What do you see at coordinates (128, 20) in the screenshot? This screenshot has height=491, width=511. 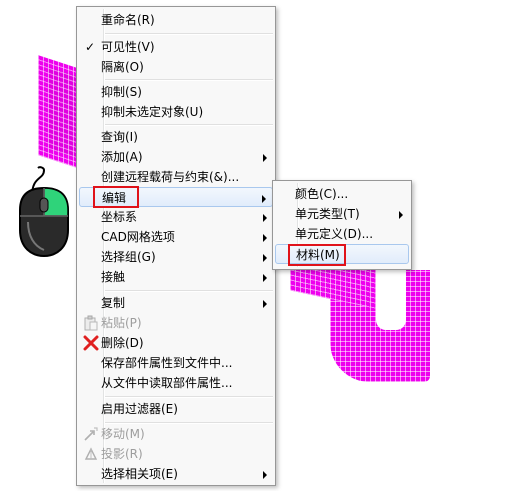 I see `menu-item-label: 重命名(R)` at bounding box center [128, 20].